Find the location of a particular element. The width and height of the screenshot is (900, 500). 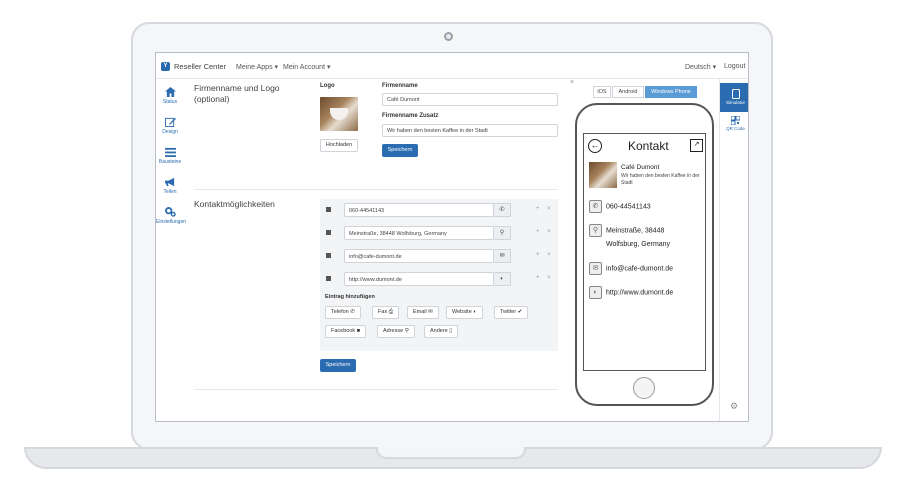

company-name-label: Firmenname is located at coordinates (400, 86).